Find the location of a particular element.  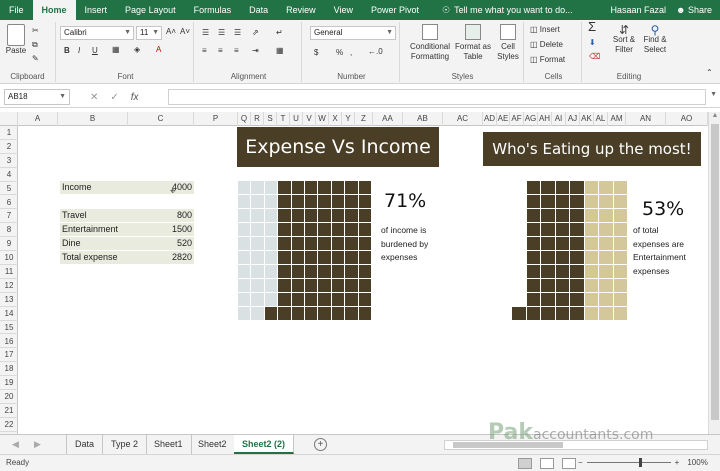

expense-label: Entertainment is located at coordinates (94, 229).